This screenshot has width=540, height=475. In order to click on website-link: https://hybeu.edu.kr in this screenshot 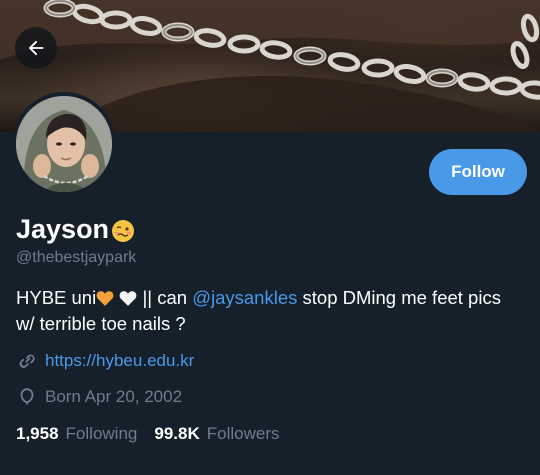, I will do `click(119, 361)`.